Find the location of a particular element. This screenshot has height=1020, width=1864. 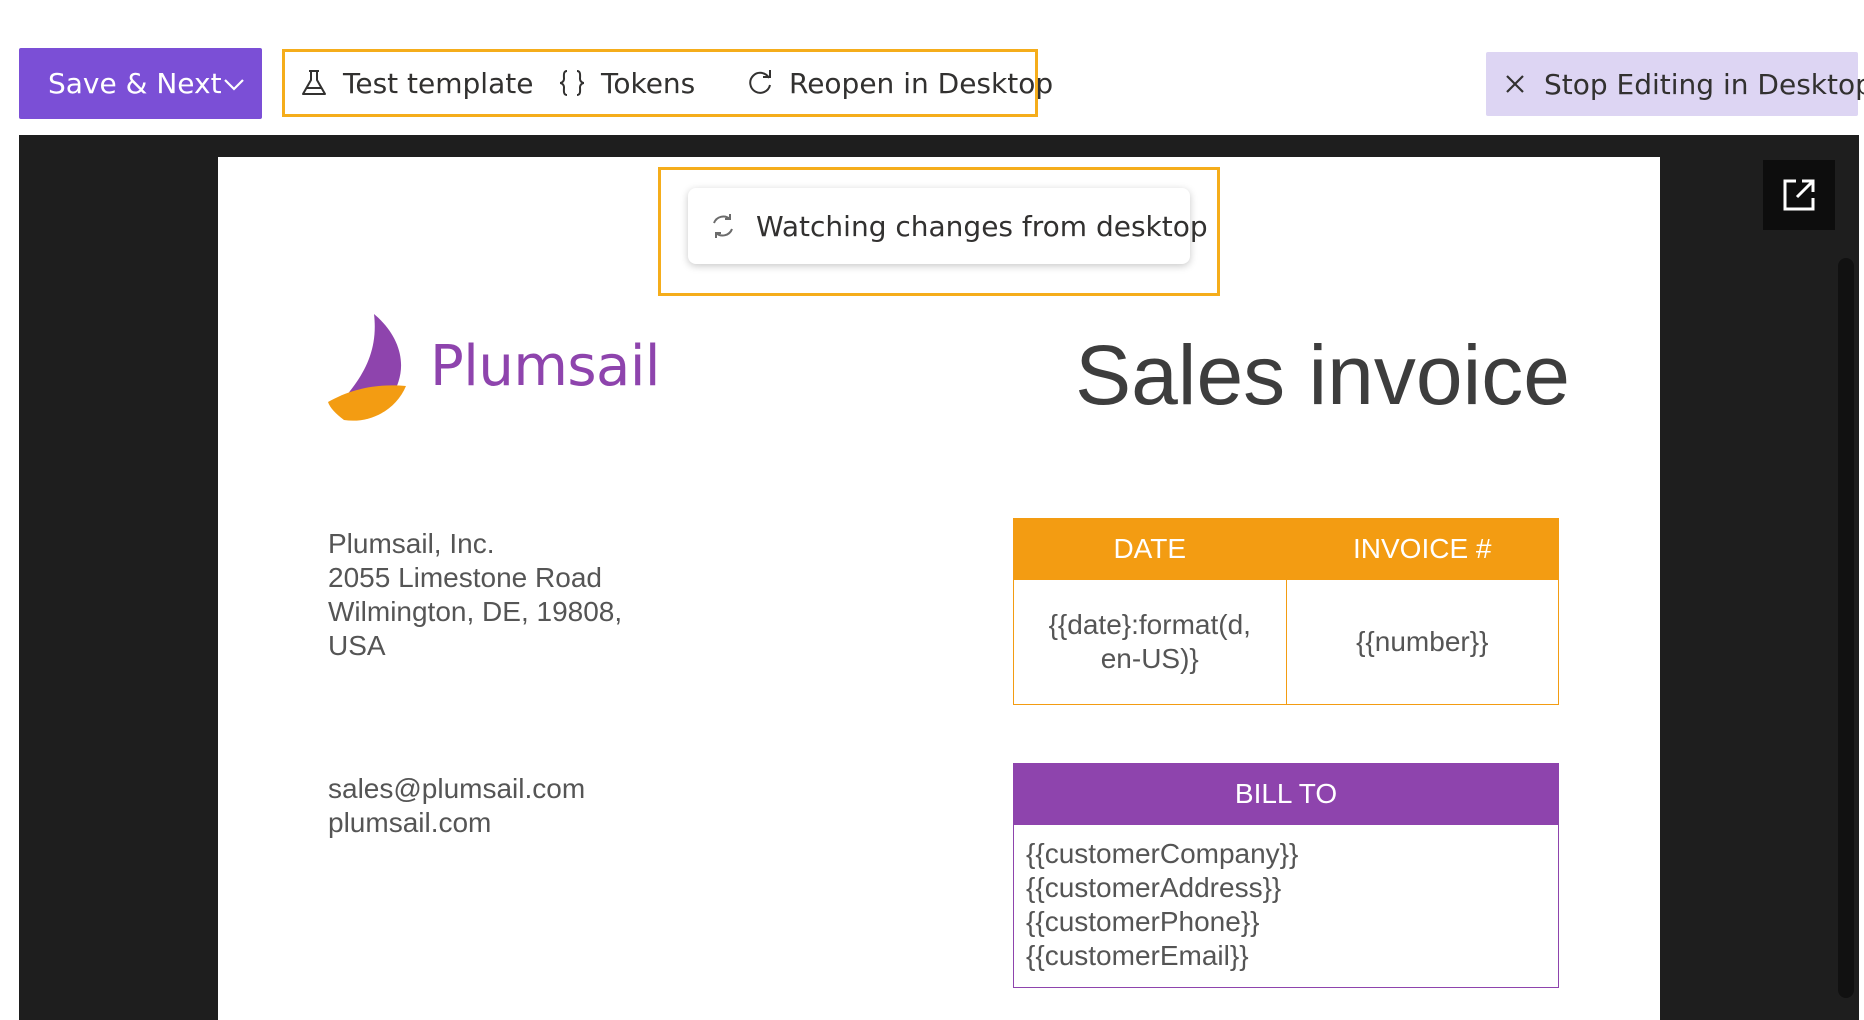

invoice-number-value: {{number}} is located at coordinates (1422, 642).